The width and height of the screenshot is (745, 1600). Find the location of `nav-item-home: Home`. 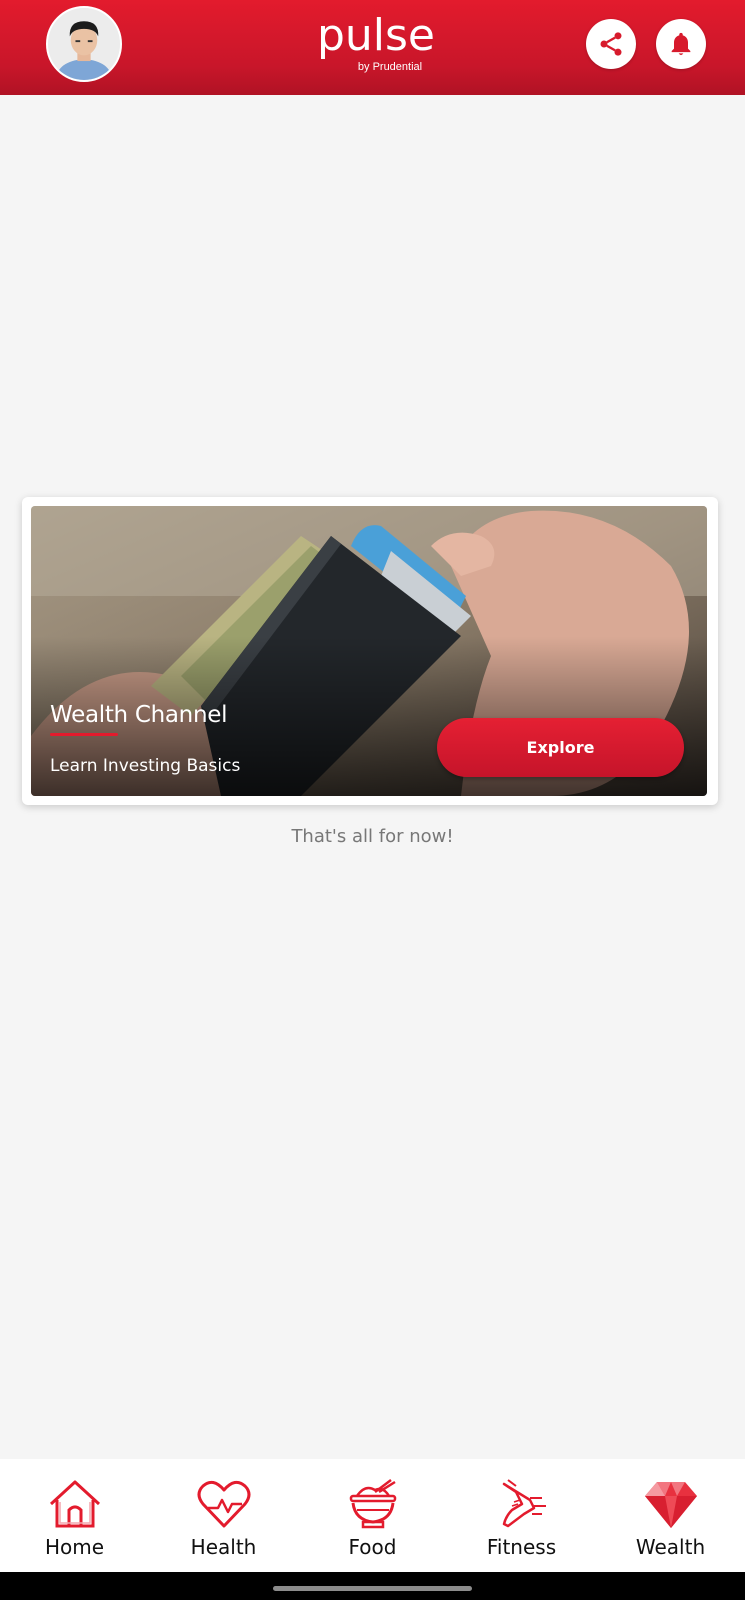

nav-item-home: Home is located at coordinates (74, 1515).